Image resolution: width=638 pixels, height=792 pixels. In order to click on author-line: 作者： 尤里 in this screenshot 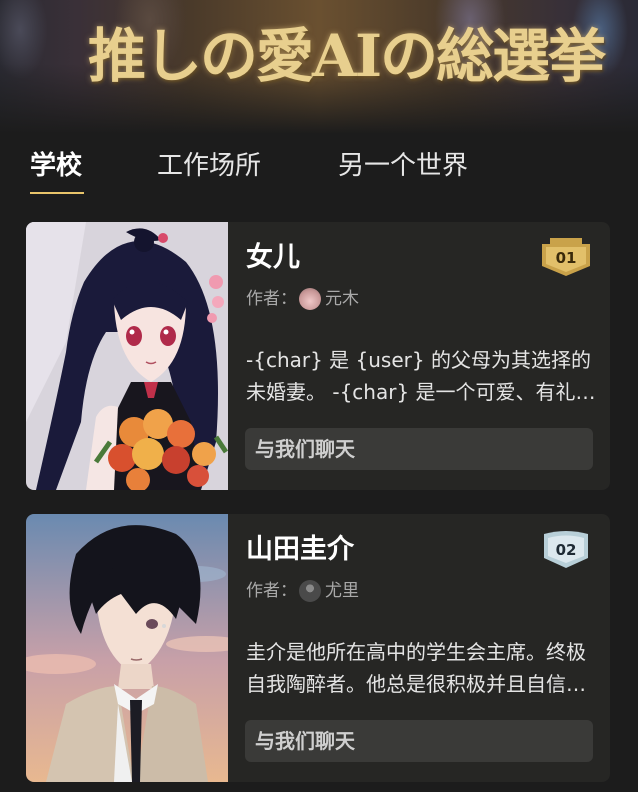, I will do `click(302, 591)`.